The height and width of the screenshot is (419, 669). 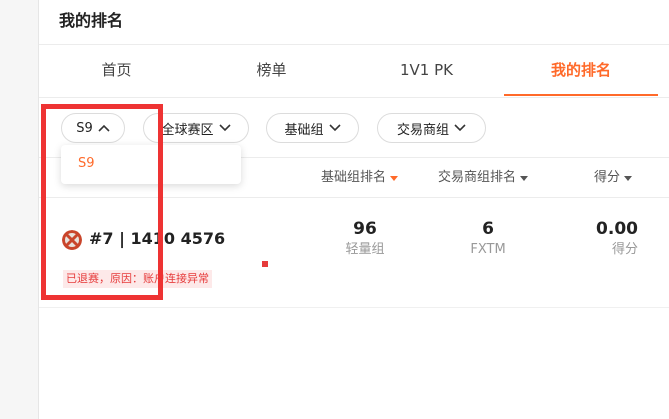 What do you see at coordinates (477, 177) in the screenshot?
I see `broker-rank-header-label: 交易商组排名` at bounding box center [477, 177].